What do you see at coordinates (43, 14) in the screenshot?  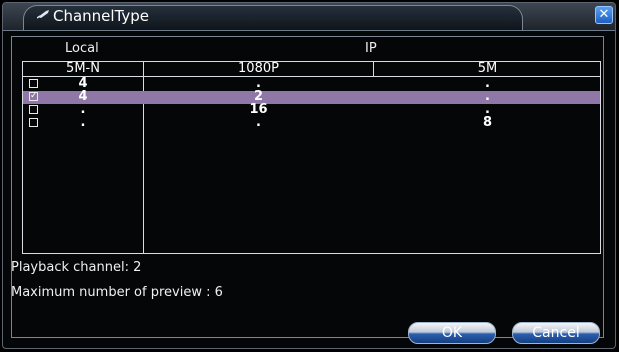 I see `brush-icon` at bounding box center [43, 14].